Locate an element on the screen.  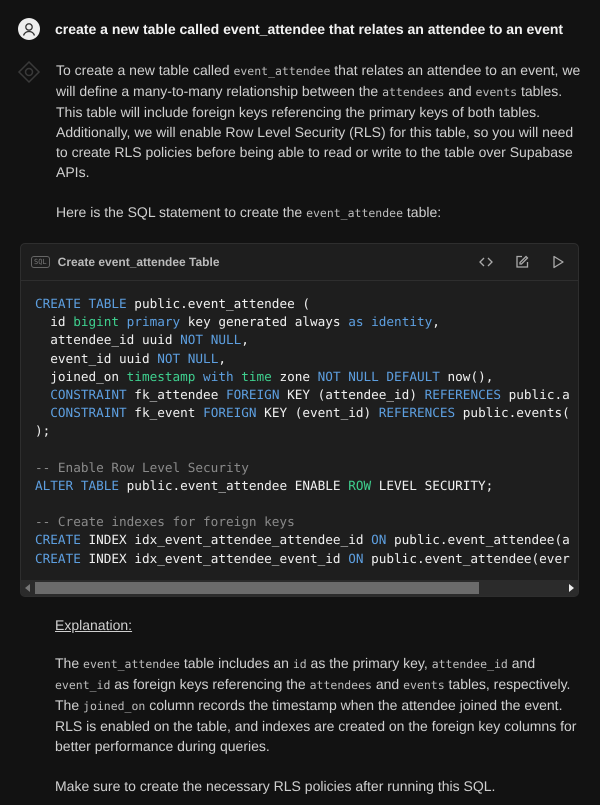
code-line: CREATE INDEX idx_event_attendee_event_id ON public.event_attendee(ever is located at coordinates (303, 559).